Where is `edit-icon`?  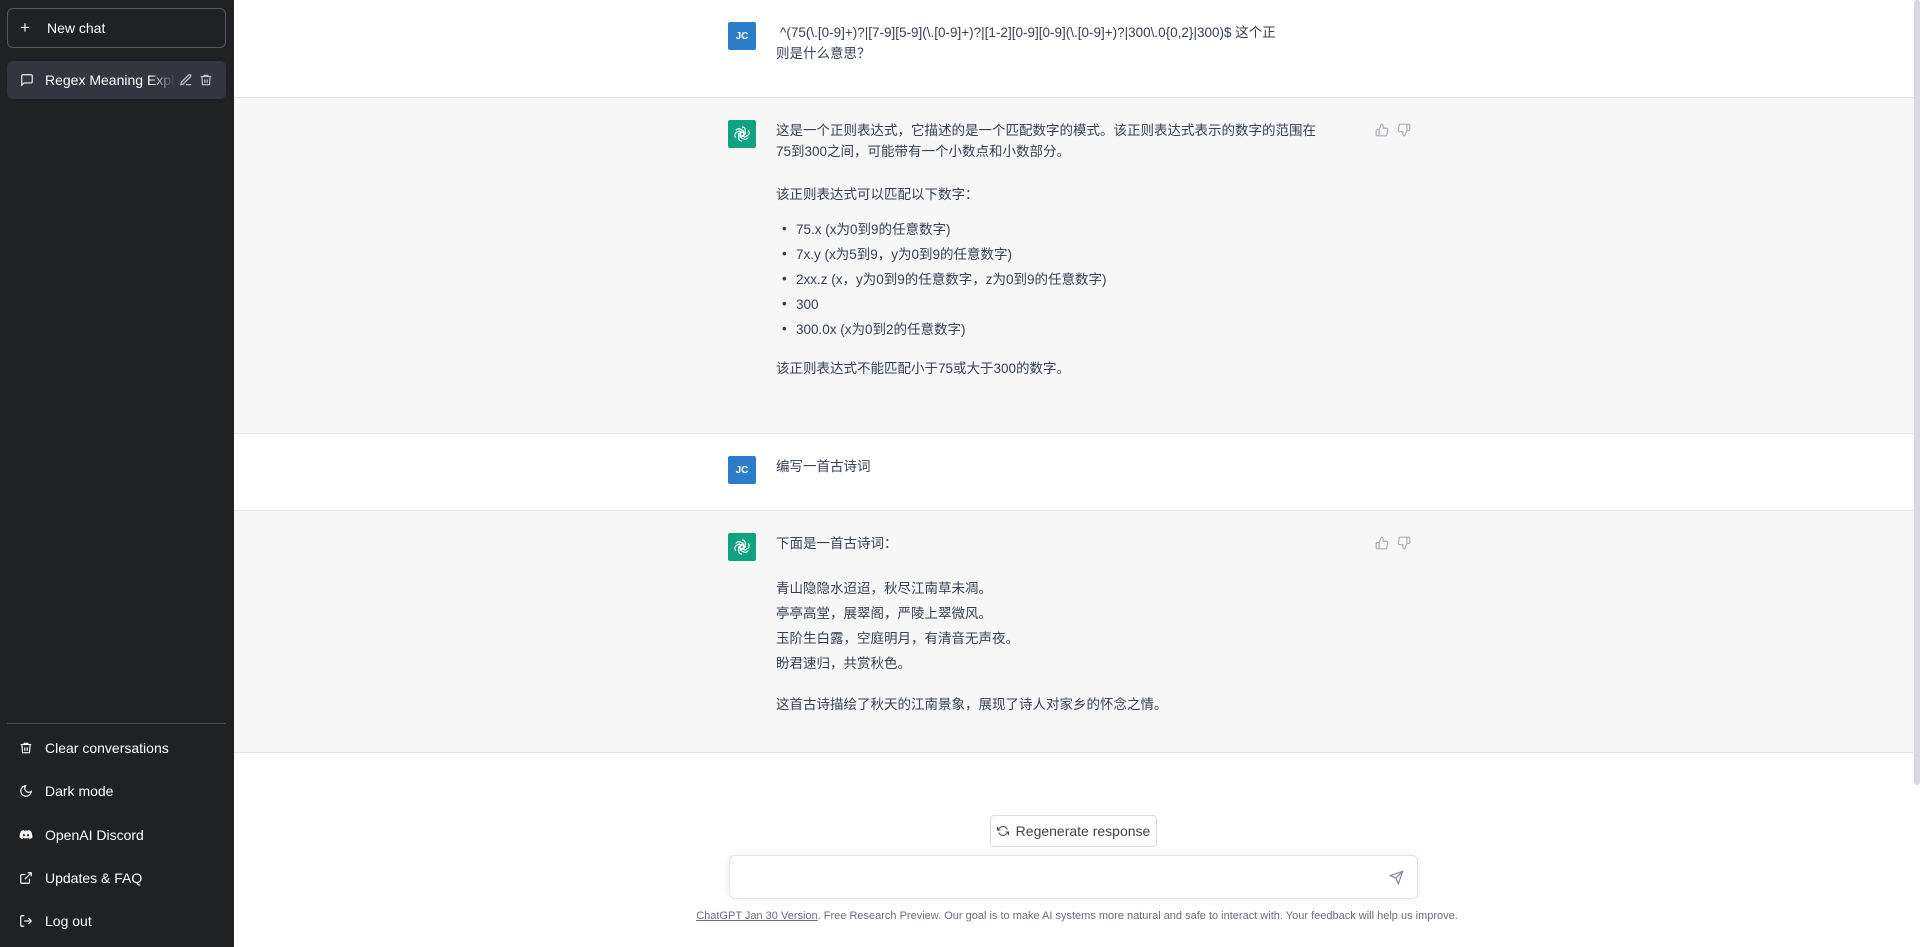
edit-icon is located at coordinates (186, 80).